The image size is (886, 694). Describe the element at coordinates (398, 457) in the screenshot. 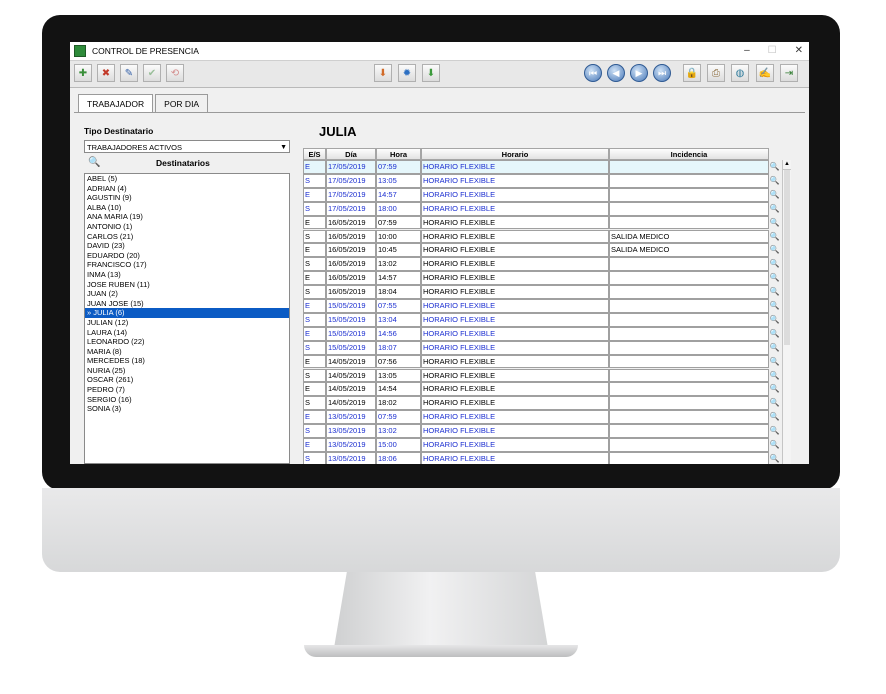

I see `cell-hora: 18:06` at that location.